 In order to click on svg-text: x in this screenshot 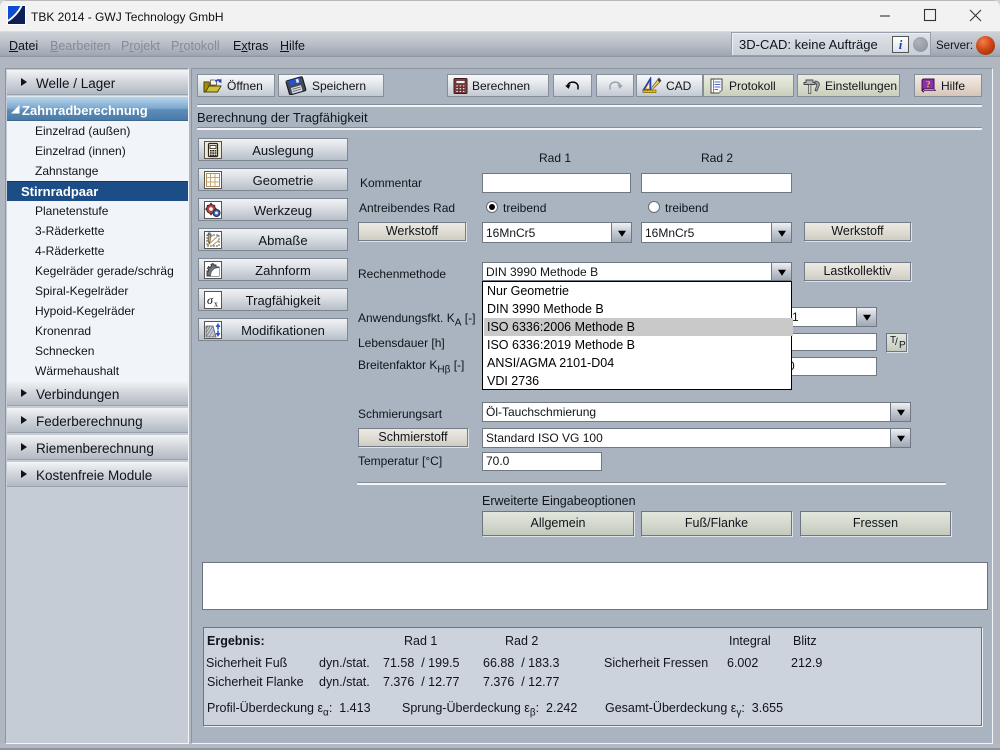, I will do `click(216, 304)`.